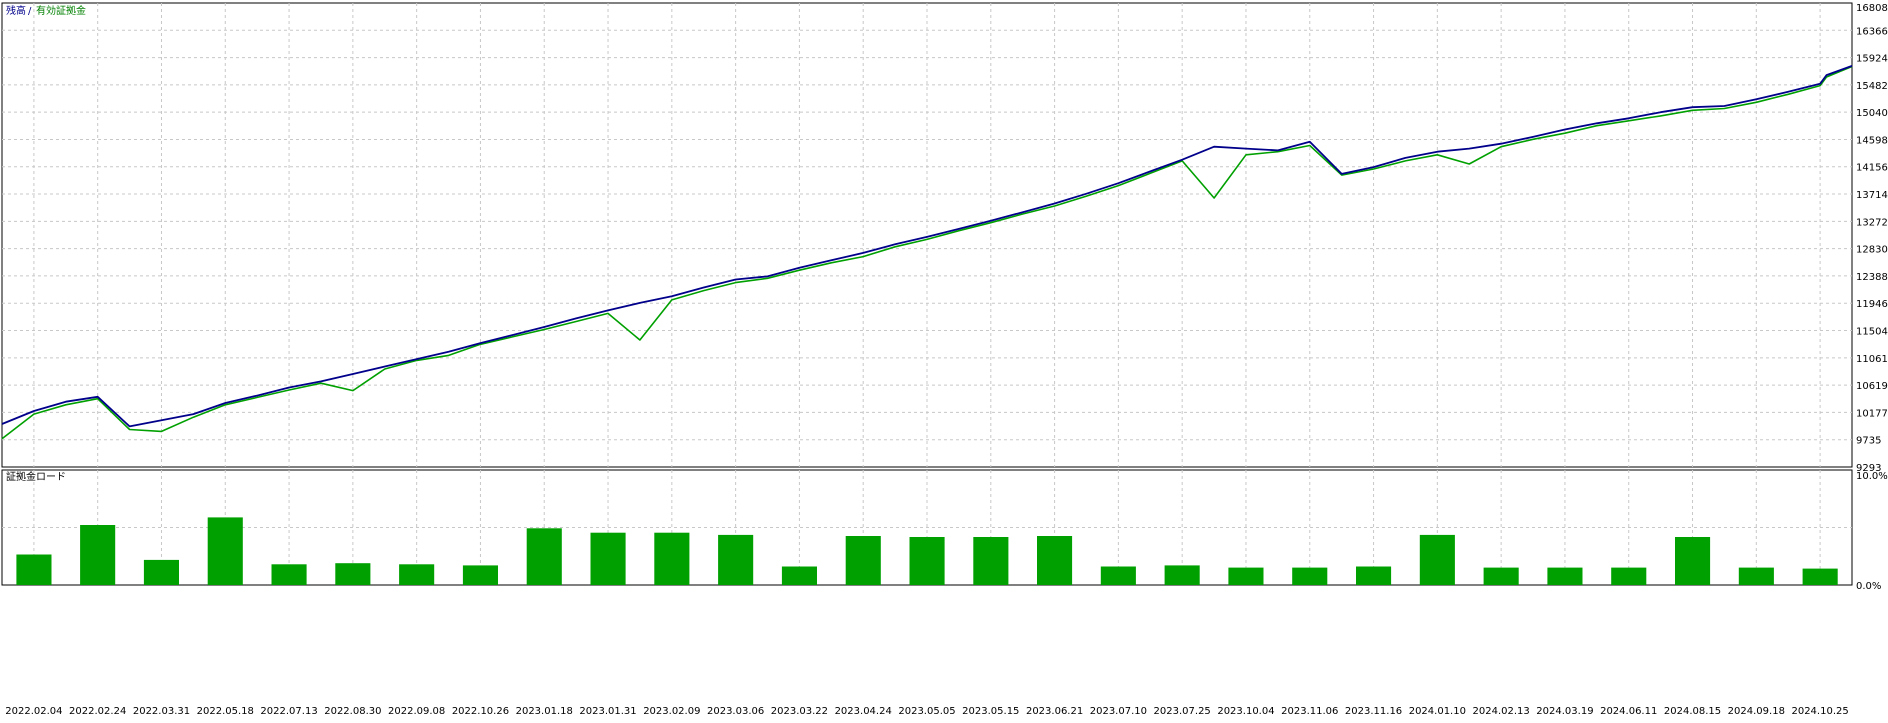  Describe the element at coordinates (1872, 386) in the screenshot. I see `y-tick-label: 10619` at that location.